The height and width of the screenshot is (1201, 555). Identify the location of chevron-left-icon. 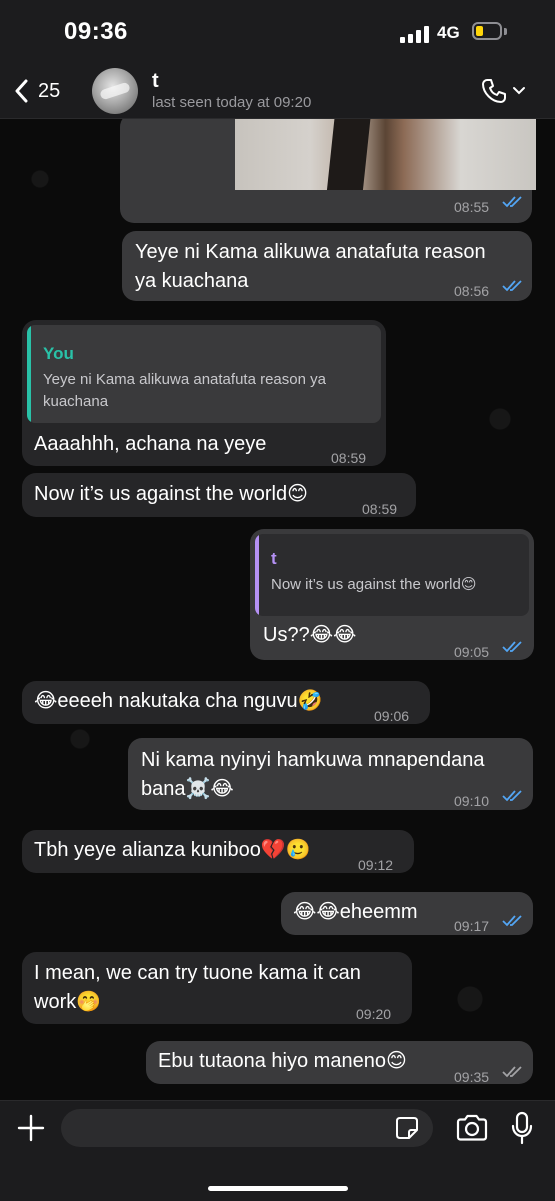
(21, 91).